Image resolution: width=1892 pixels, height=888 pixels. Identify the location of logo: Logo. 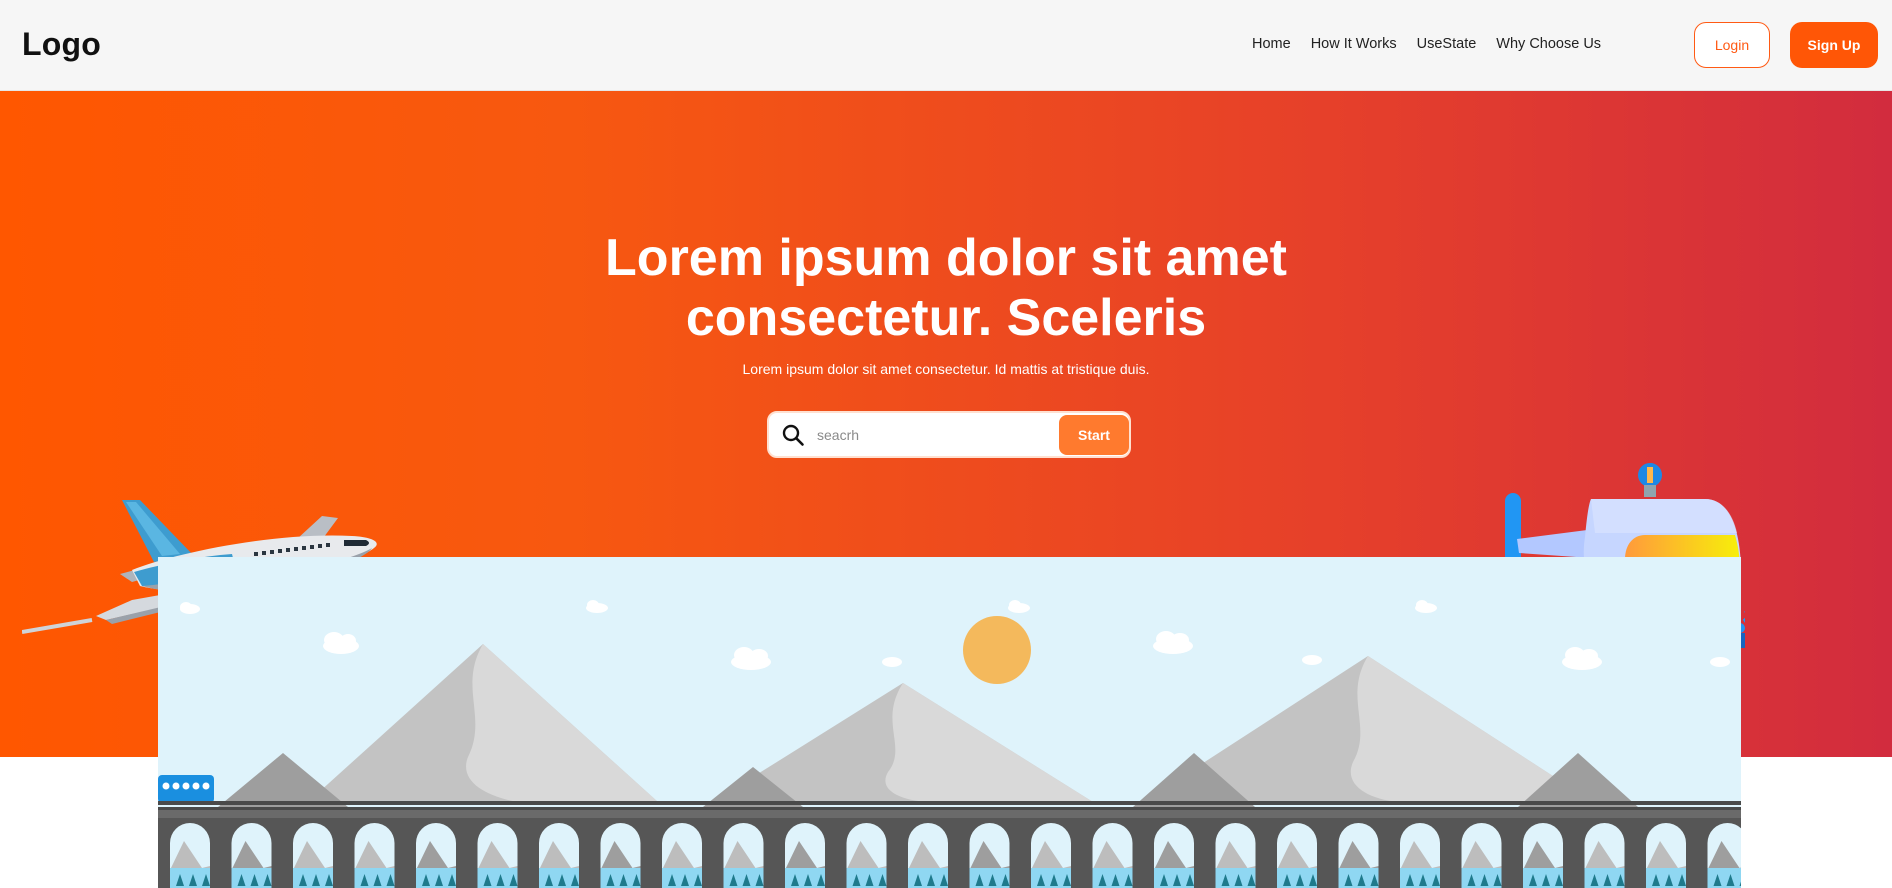
(61, 44).